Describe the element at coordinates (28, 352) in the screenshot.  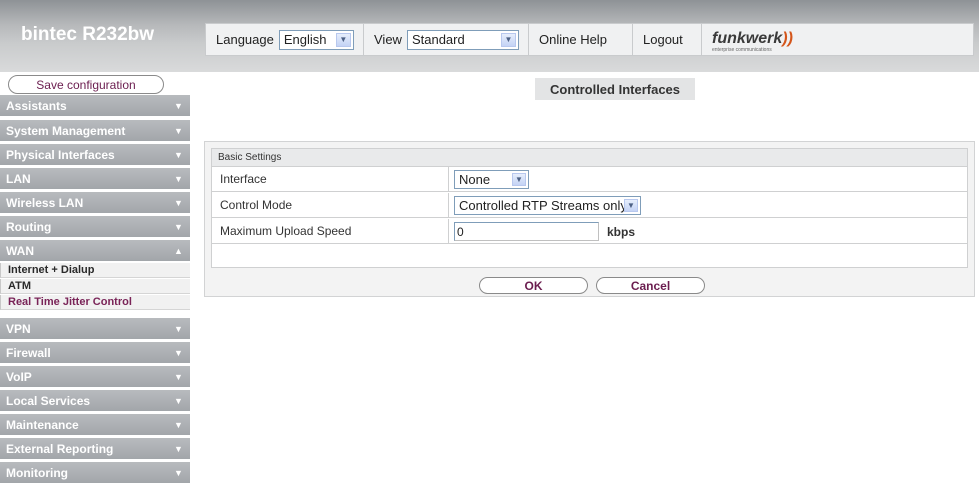
I see `sidebar-item-label: Firewall` at that location.